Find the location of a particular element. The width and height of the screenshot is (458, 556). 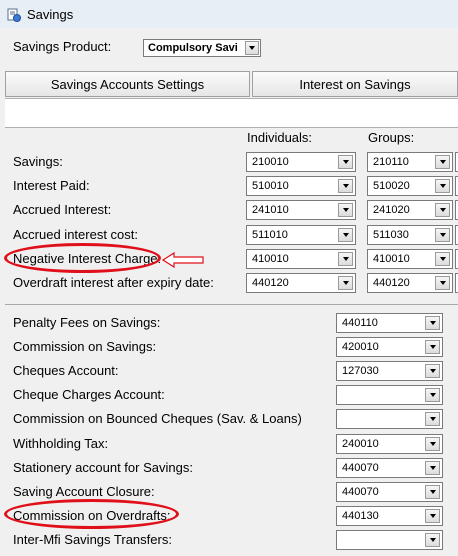

account-row-label: Saving Account Closure: is located at coordinates (84, 491).